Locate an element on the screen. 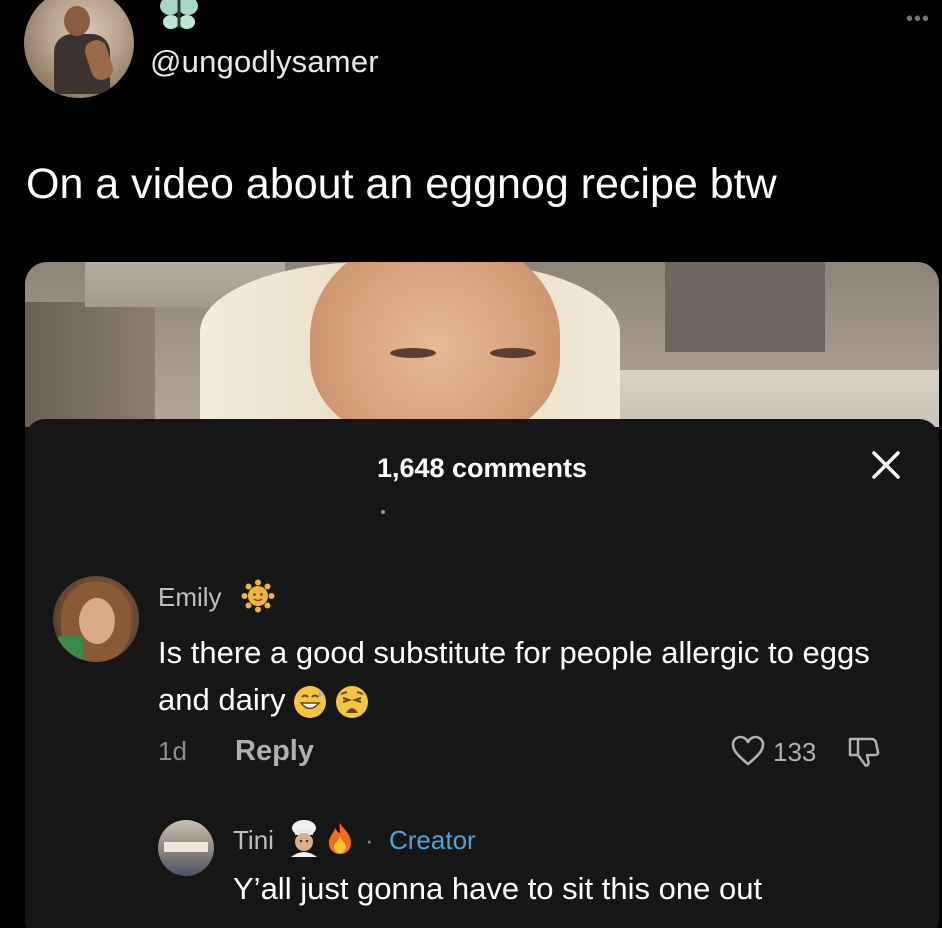 The image size is (942, 928). close-icon is located at coordinates (886, 465).